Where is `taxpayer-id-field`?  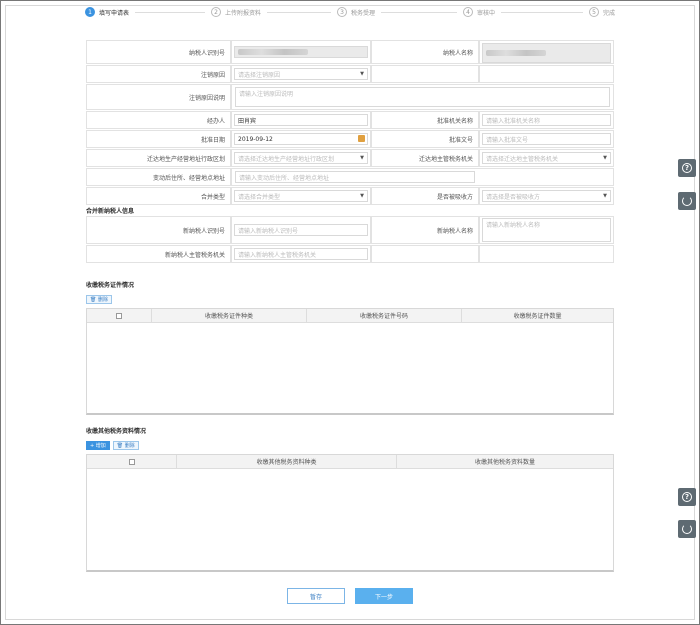
taxpayer-id-field is located at coordinates (301, 52).